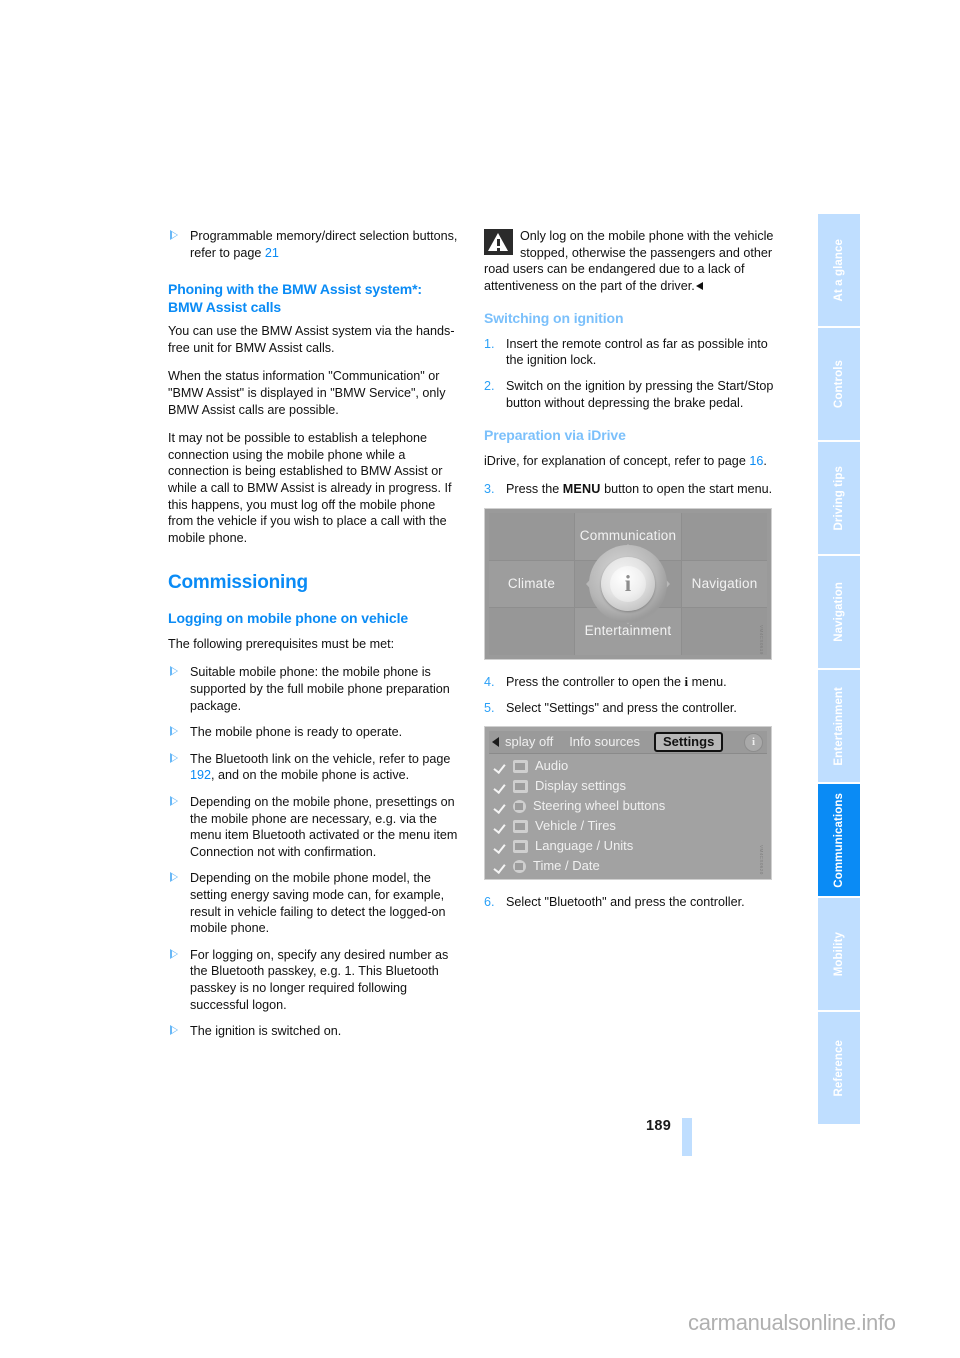  I want to click on idrive-controller-hub: i, so click(628, 584).